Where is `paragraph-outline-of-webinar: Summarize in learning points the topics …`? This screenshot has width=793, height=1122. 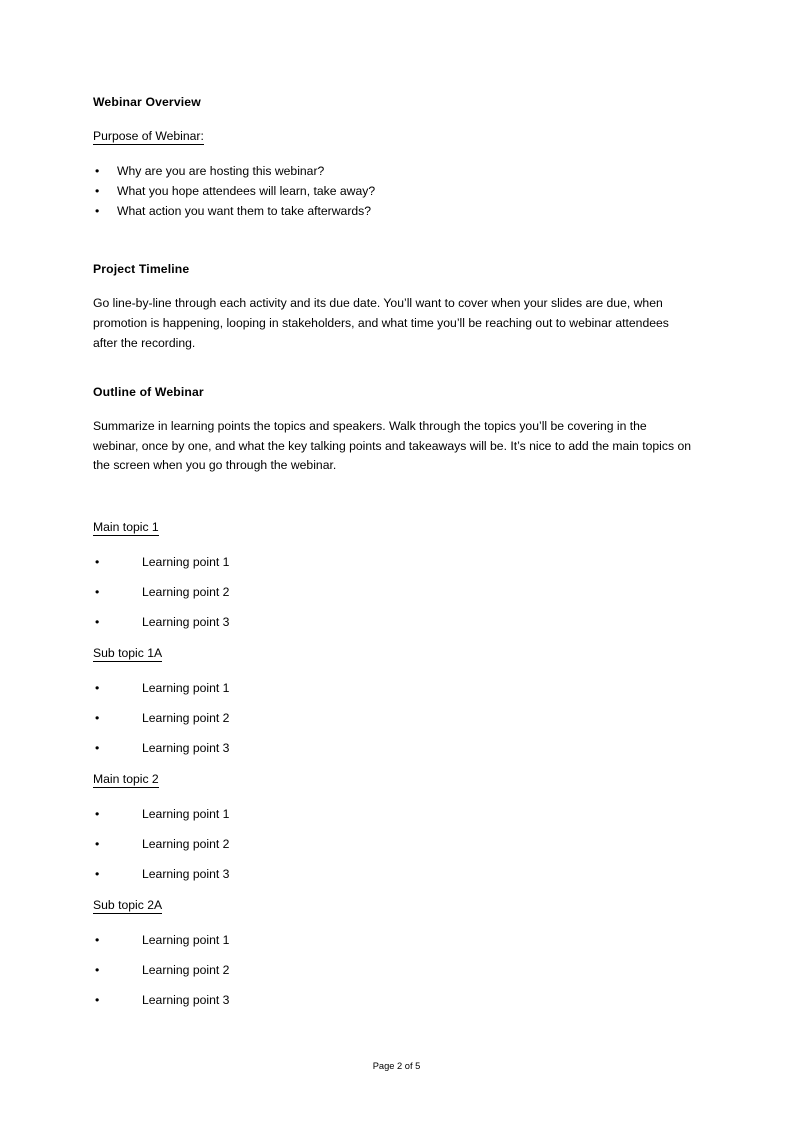
paragraph-outline-of-webinar: Summarize in learning points the topics … is located at coordinates (392, 446).